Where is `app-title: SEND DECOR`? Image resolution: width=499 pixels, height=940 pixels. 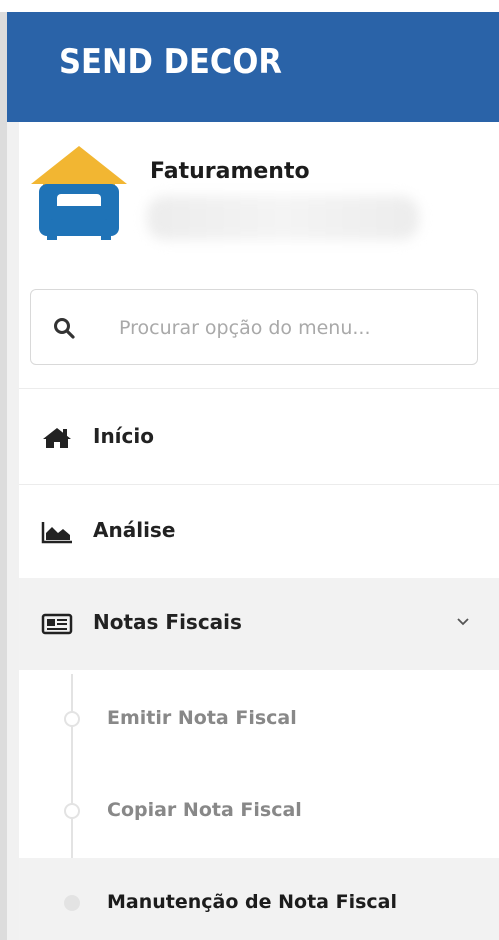 app-title: SEND DECOR is located at coordinates (170, 62).